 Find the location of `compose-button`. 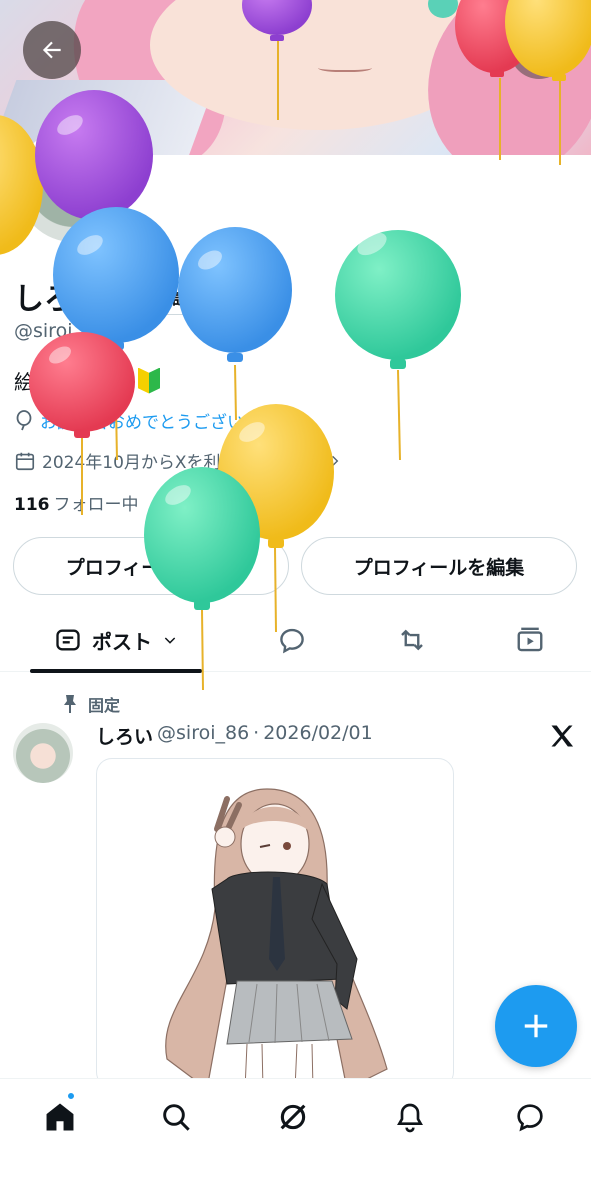

compose-button is located at coordinates (536, 1026).